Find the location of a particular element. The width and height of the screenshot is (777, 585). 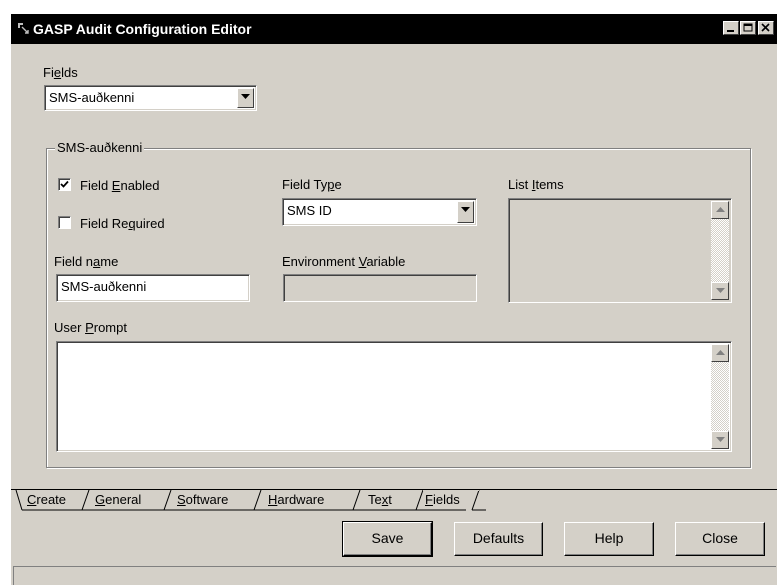

env-var-input is located at coordinates (380, 288).